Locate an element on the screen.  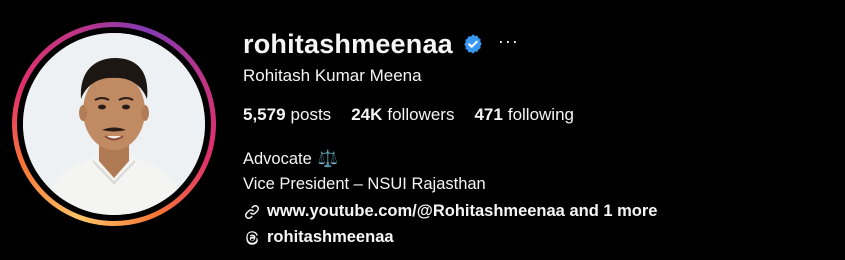
following-count: 471 is located at coordinates (488, 114).